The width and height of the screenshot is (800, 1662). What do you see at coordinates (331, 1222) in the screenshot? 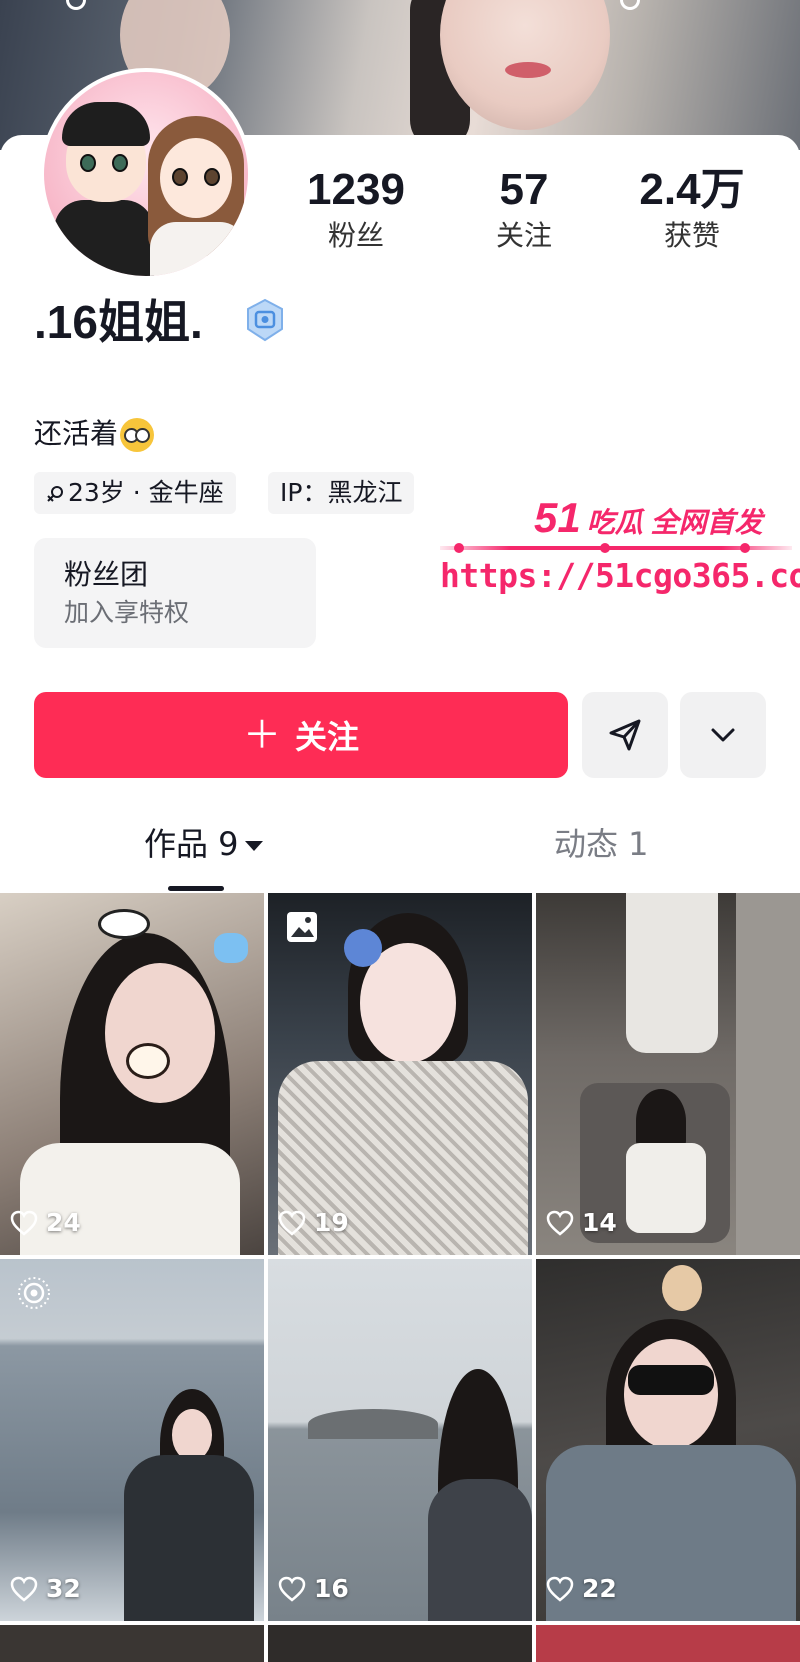
I see `like-count-text: 19` at bounding box center [331, 1222].